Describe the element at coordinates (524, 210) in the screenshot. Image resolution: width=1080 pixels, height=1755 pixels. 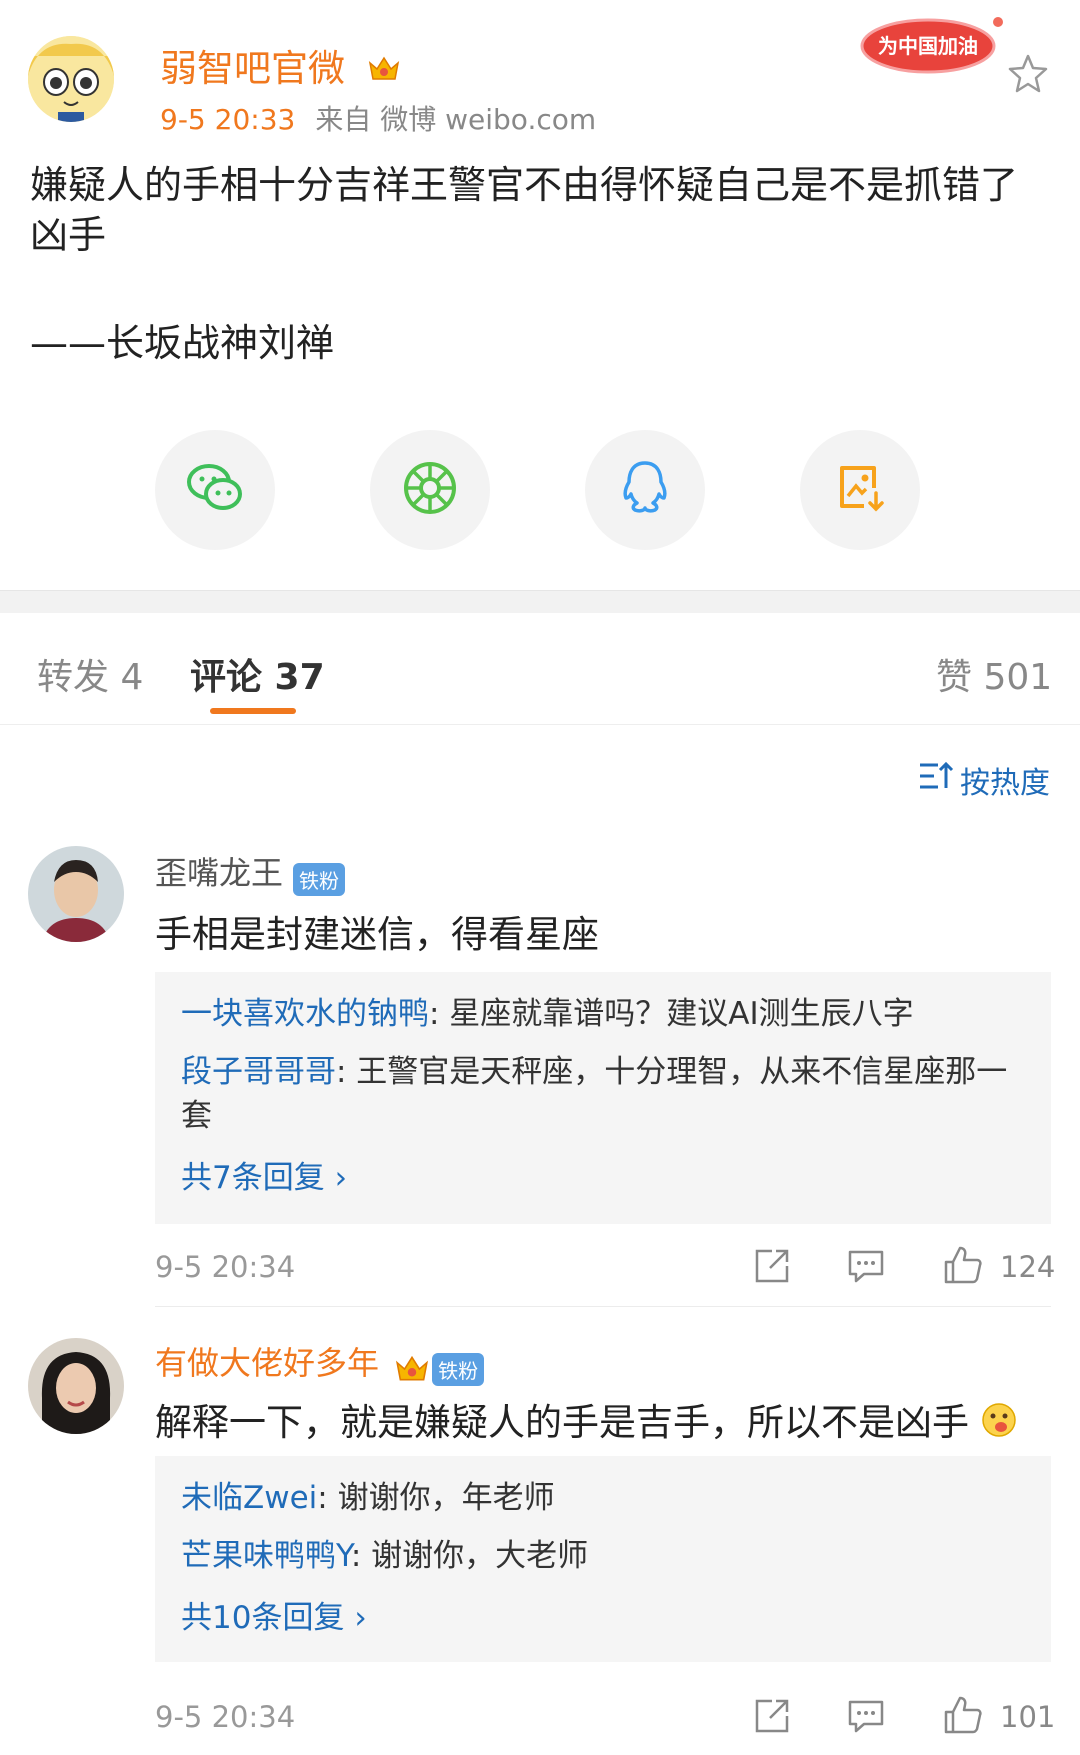
I see `post-text-content: 嫌疑人的手相十分吉祥王警官不由得怀疑自己是不是抓错了凶手` at that location.